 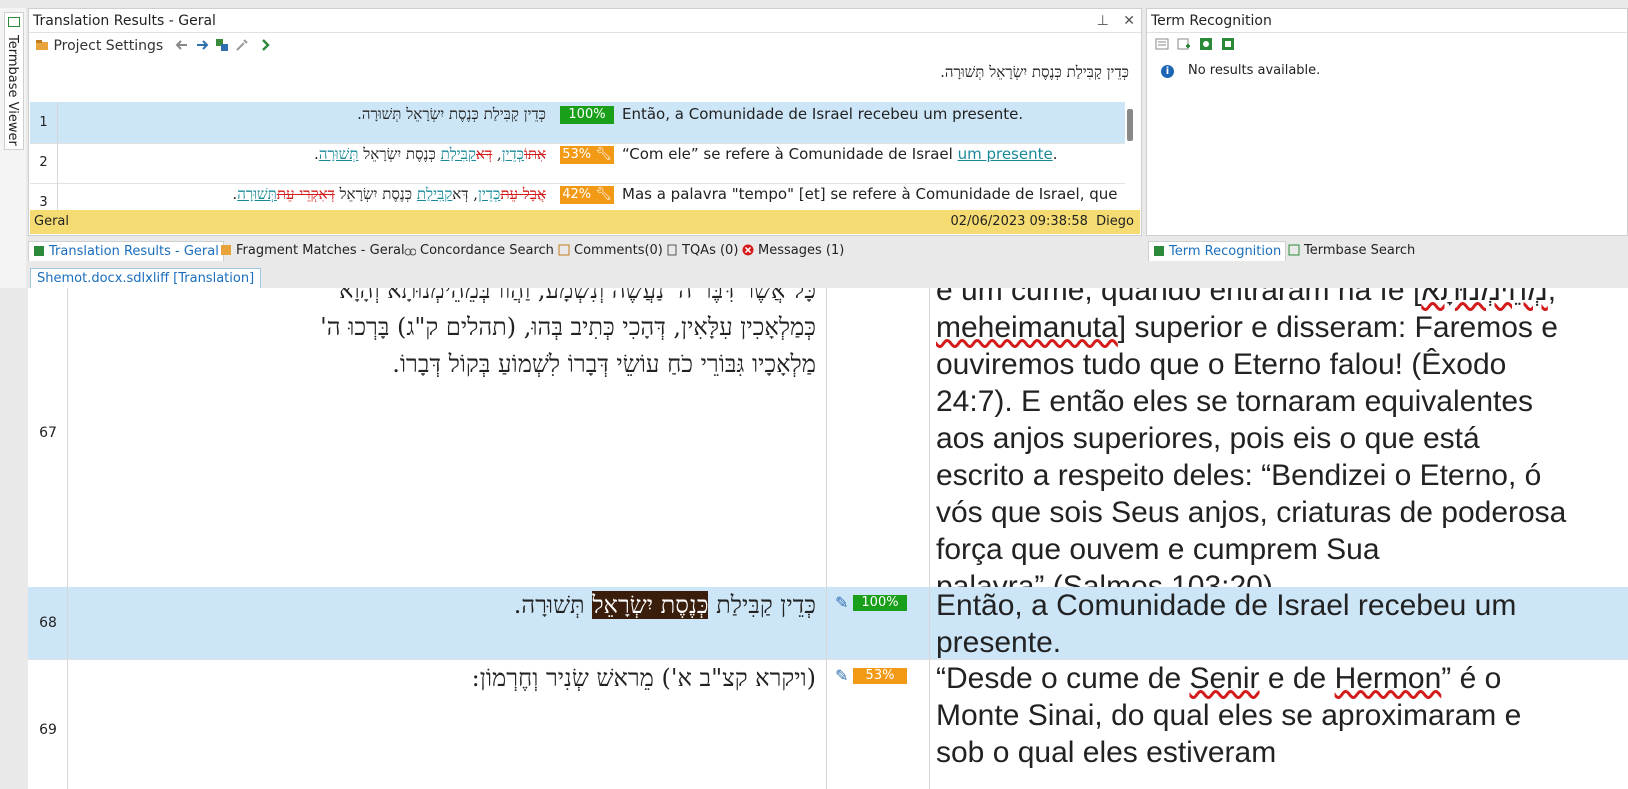 I want to click on tab-comments: Comments(0), so click(x=610, y=251).